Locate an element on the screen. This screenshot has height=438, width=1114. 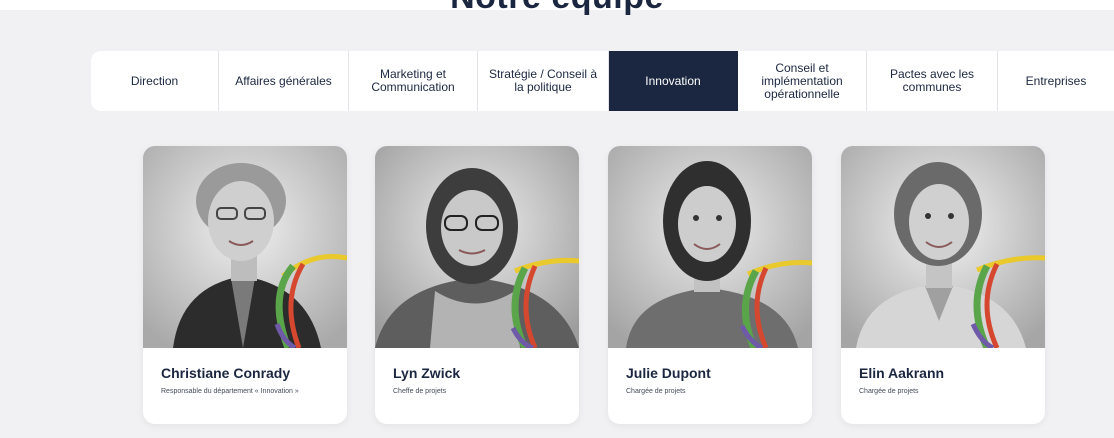
tab-direction: Direction is located at coordinates (155, 81).